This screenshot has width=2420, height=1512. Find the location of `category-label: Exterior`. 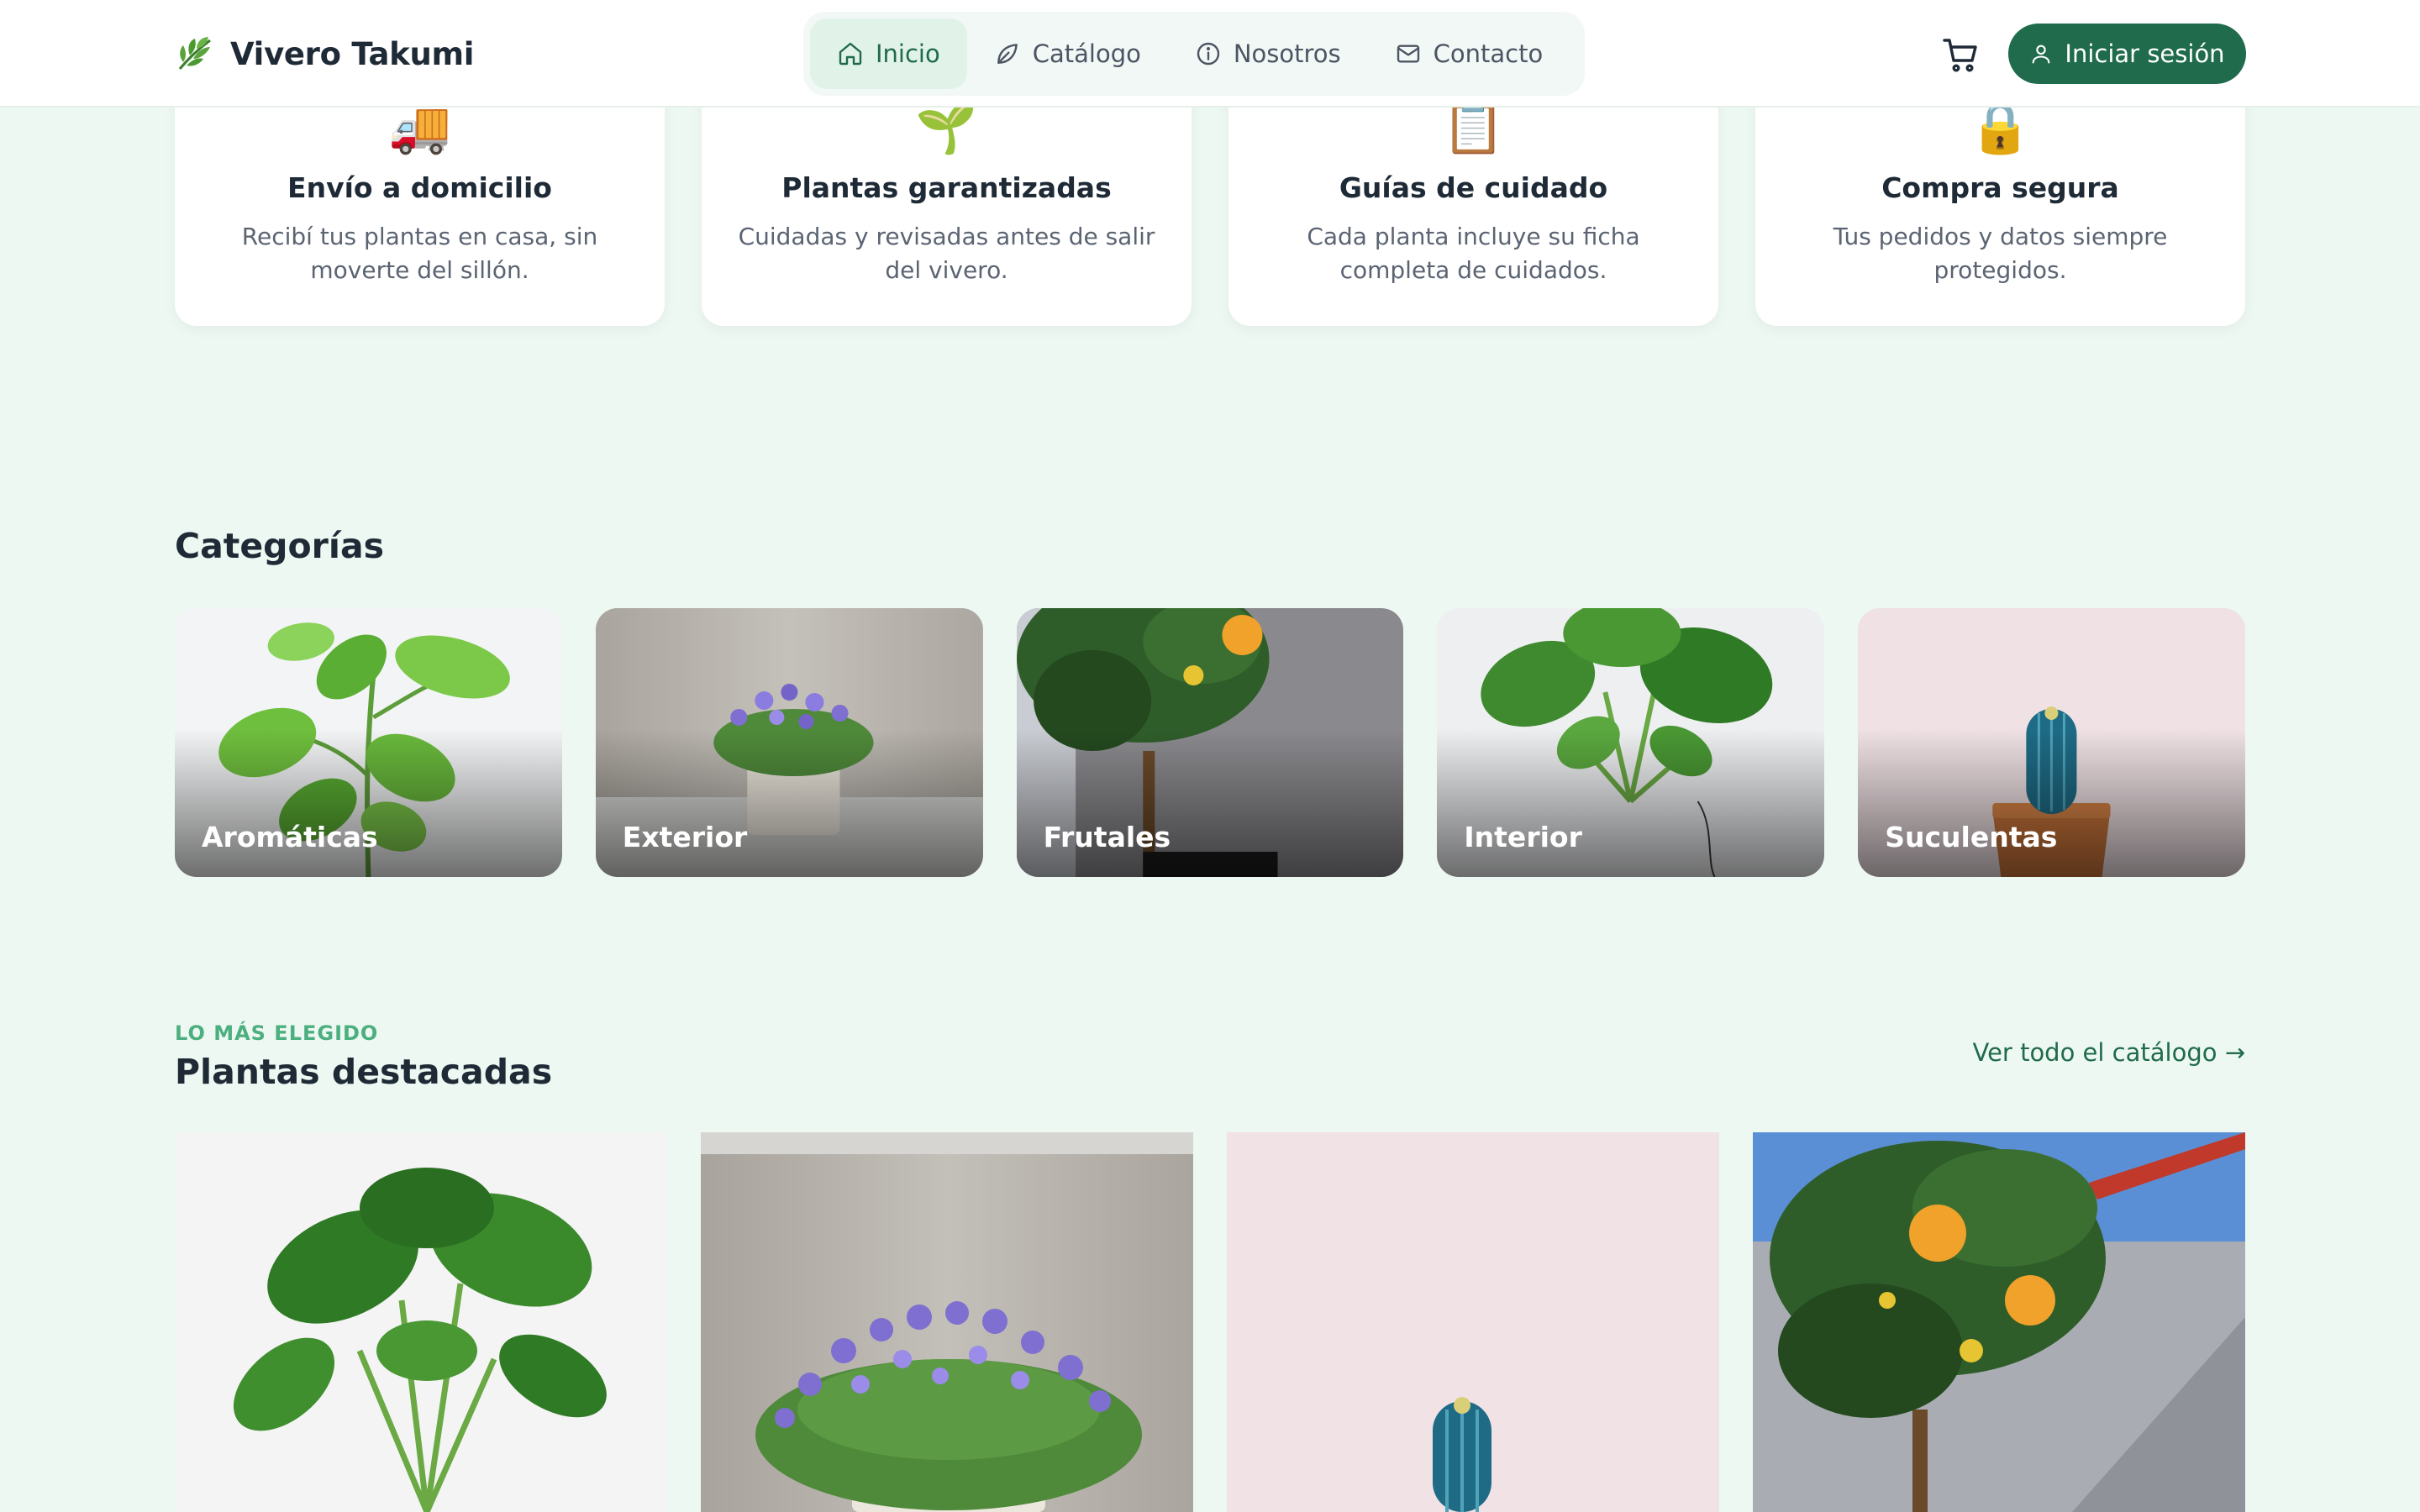

category-label: Exterior is located at coordinates (685, 837).